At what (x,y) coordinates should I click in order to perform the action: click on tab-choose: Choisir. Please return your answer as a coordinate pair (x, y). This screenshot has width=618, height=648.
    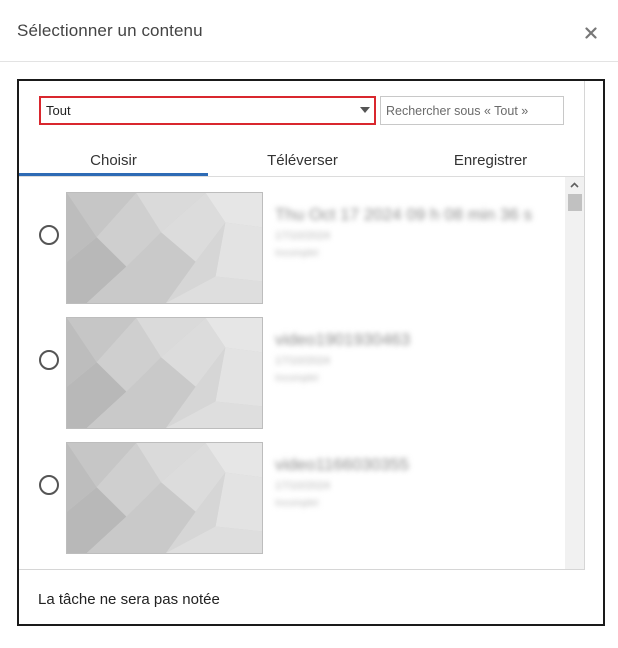
    Looking at the image, I should click on (113, 160).